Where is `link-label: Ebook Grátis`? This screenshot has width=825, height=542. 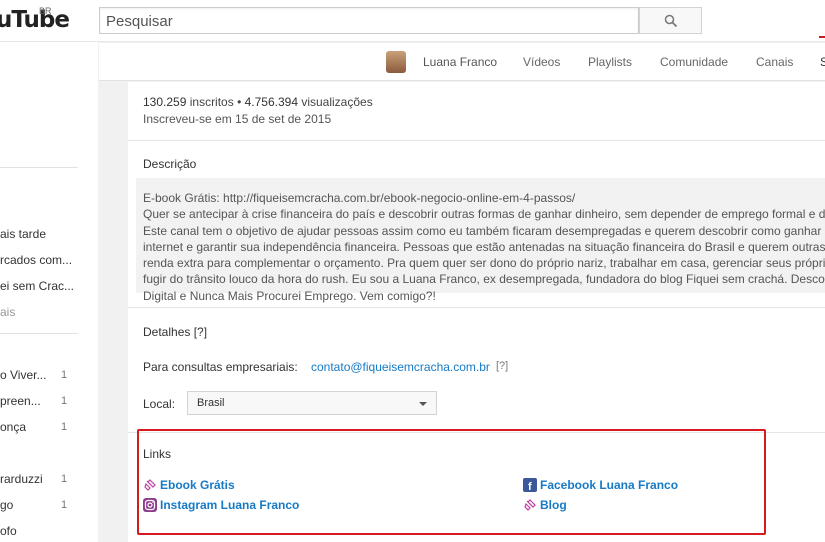
link-label: Ebook Grátis is located at coordinates (197, 485).